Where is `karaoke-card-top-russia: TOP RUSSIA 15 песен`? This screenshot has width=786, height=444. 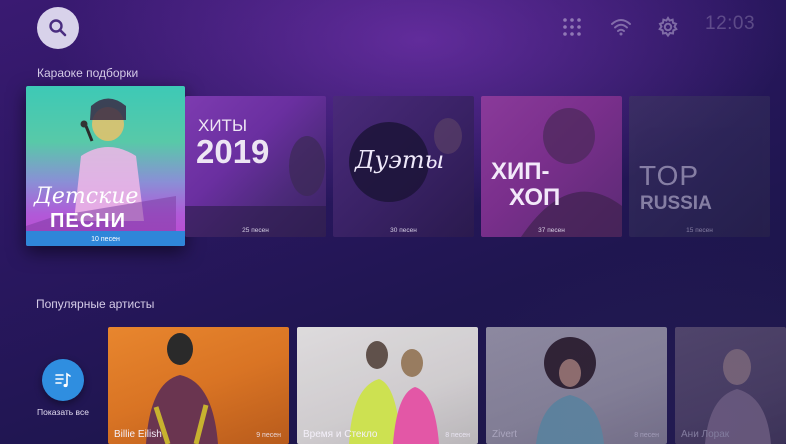
karaoke-card-top-russia: TOP RUSSIA 15 песен is located at coordinates (699, 166).